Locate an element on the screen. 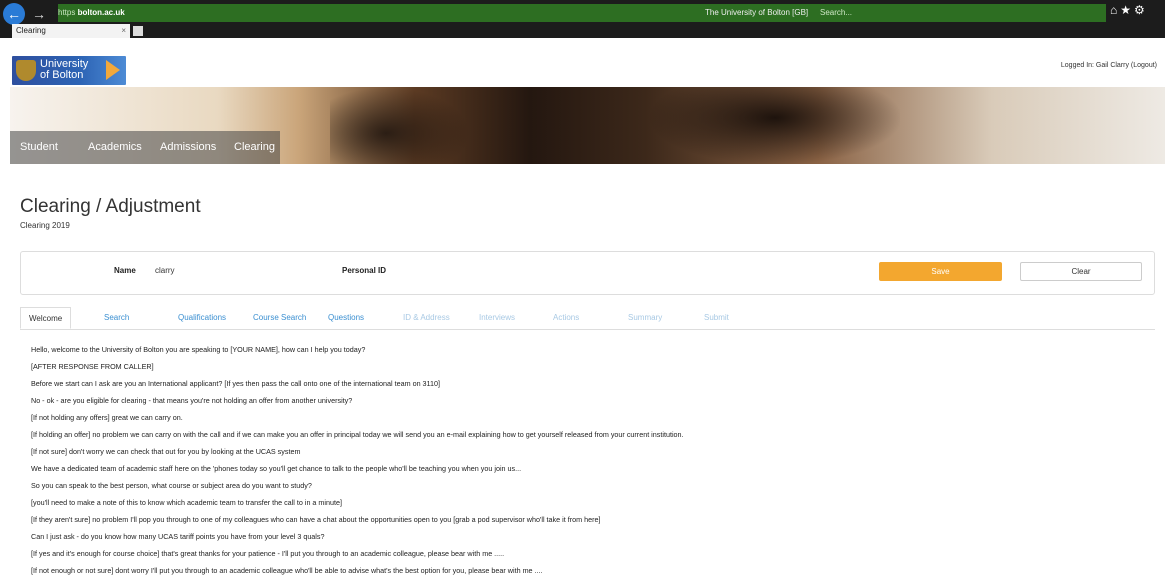  name-label: Name is located at coordinates (125, 270).